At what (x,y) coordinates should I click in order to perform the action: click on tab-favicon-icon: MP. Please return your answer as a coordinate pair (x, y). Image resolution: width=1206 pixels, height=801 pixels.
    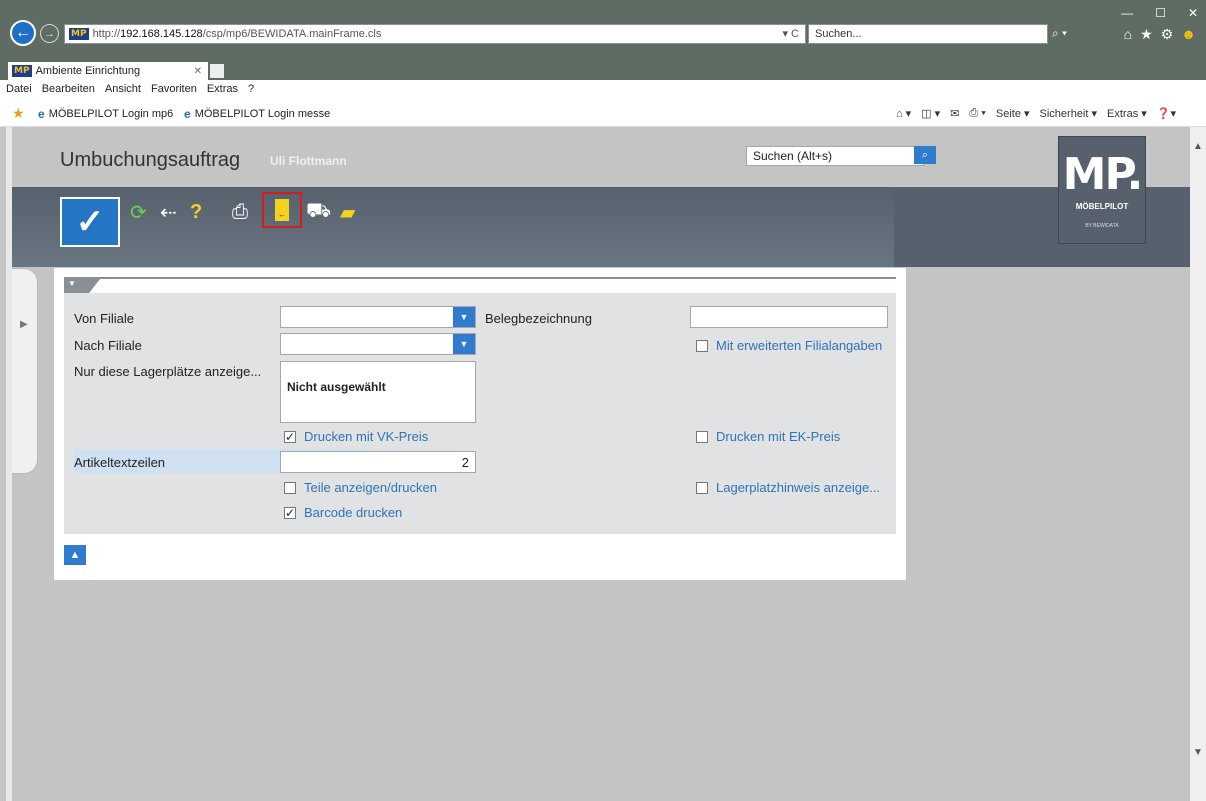
    Looking at the image, I should click on (22, 71).